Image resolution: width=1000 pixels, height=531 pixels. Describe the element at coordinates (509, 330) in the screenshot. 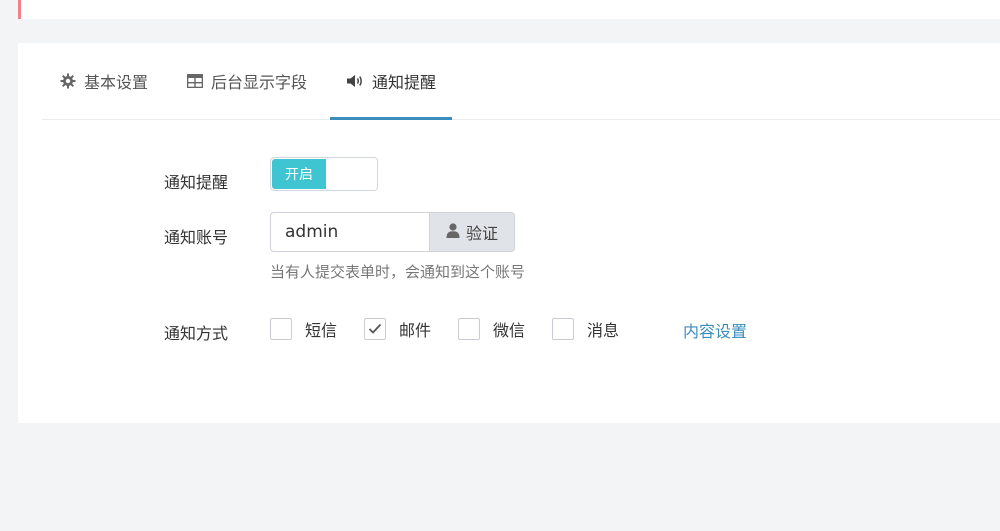

I see `checkbox-label: 微信` at that location.